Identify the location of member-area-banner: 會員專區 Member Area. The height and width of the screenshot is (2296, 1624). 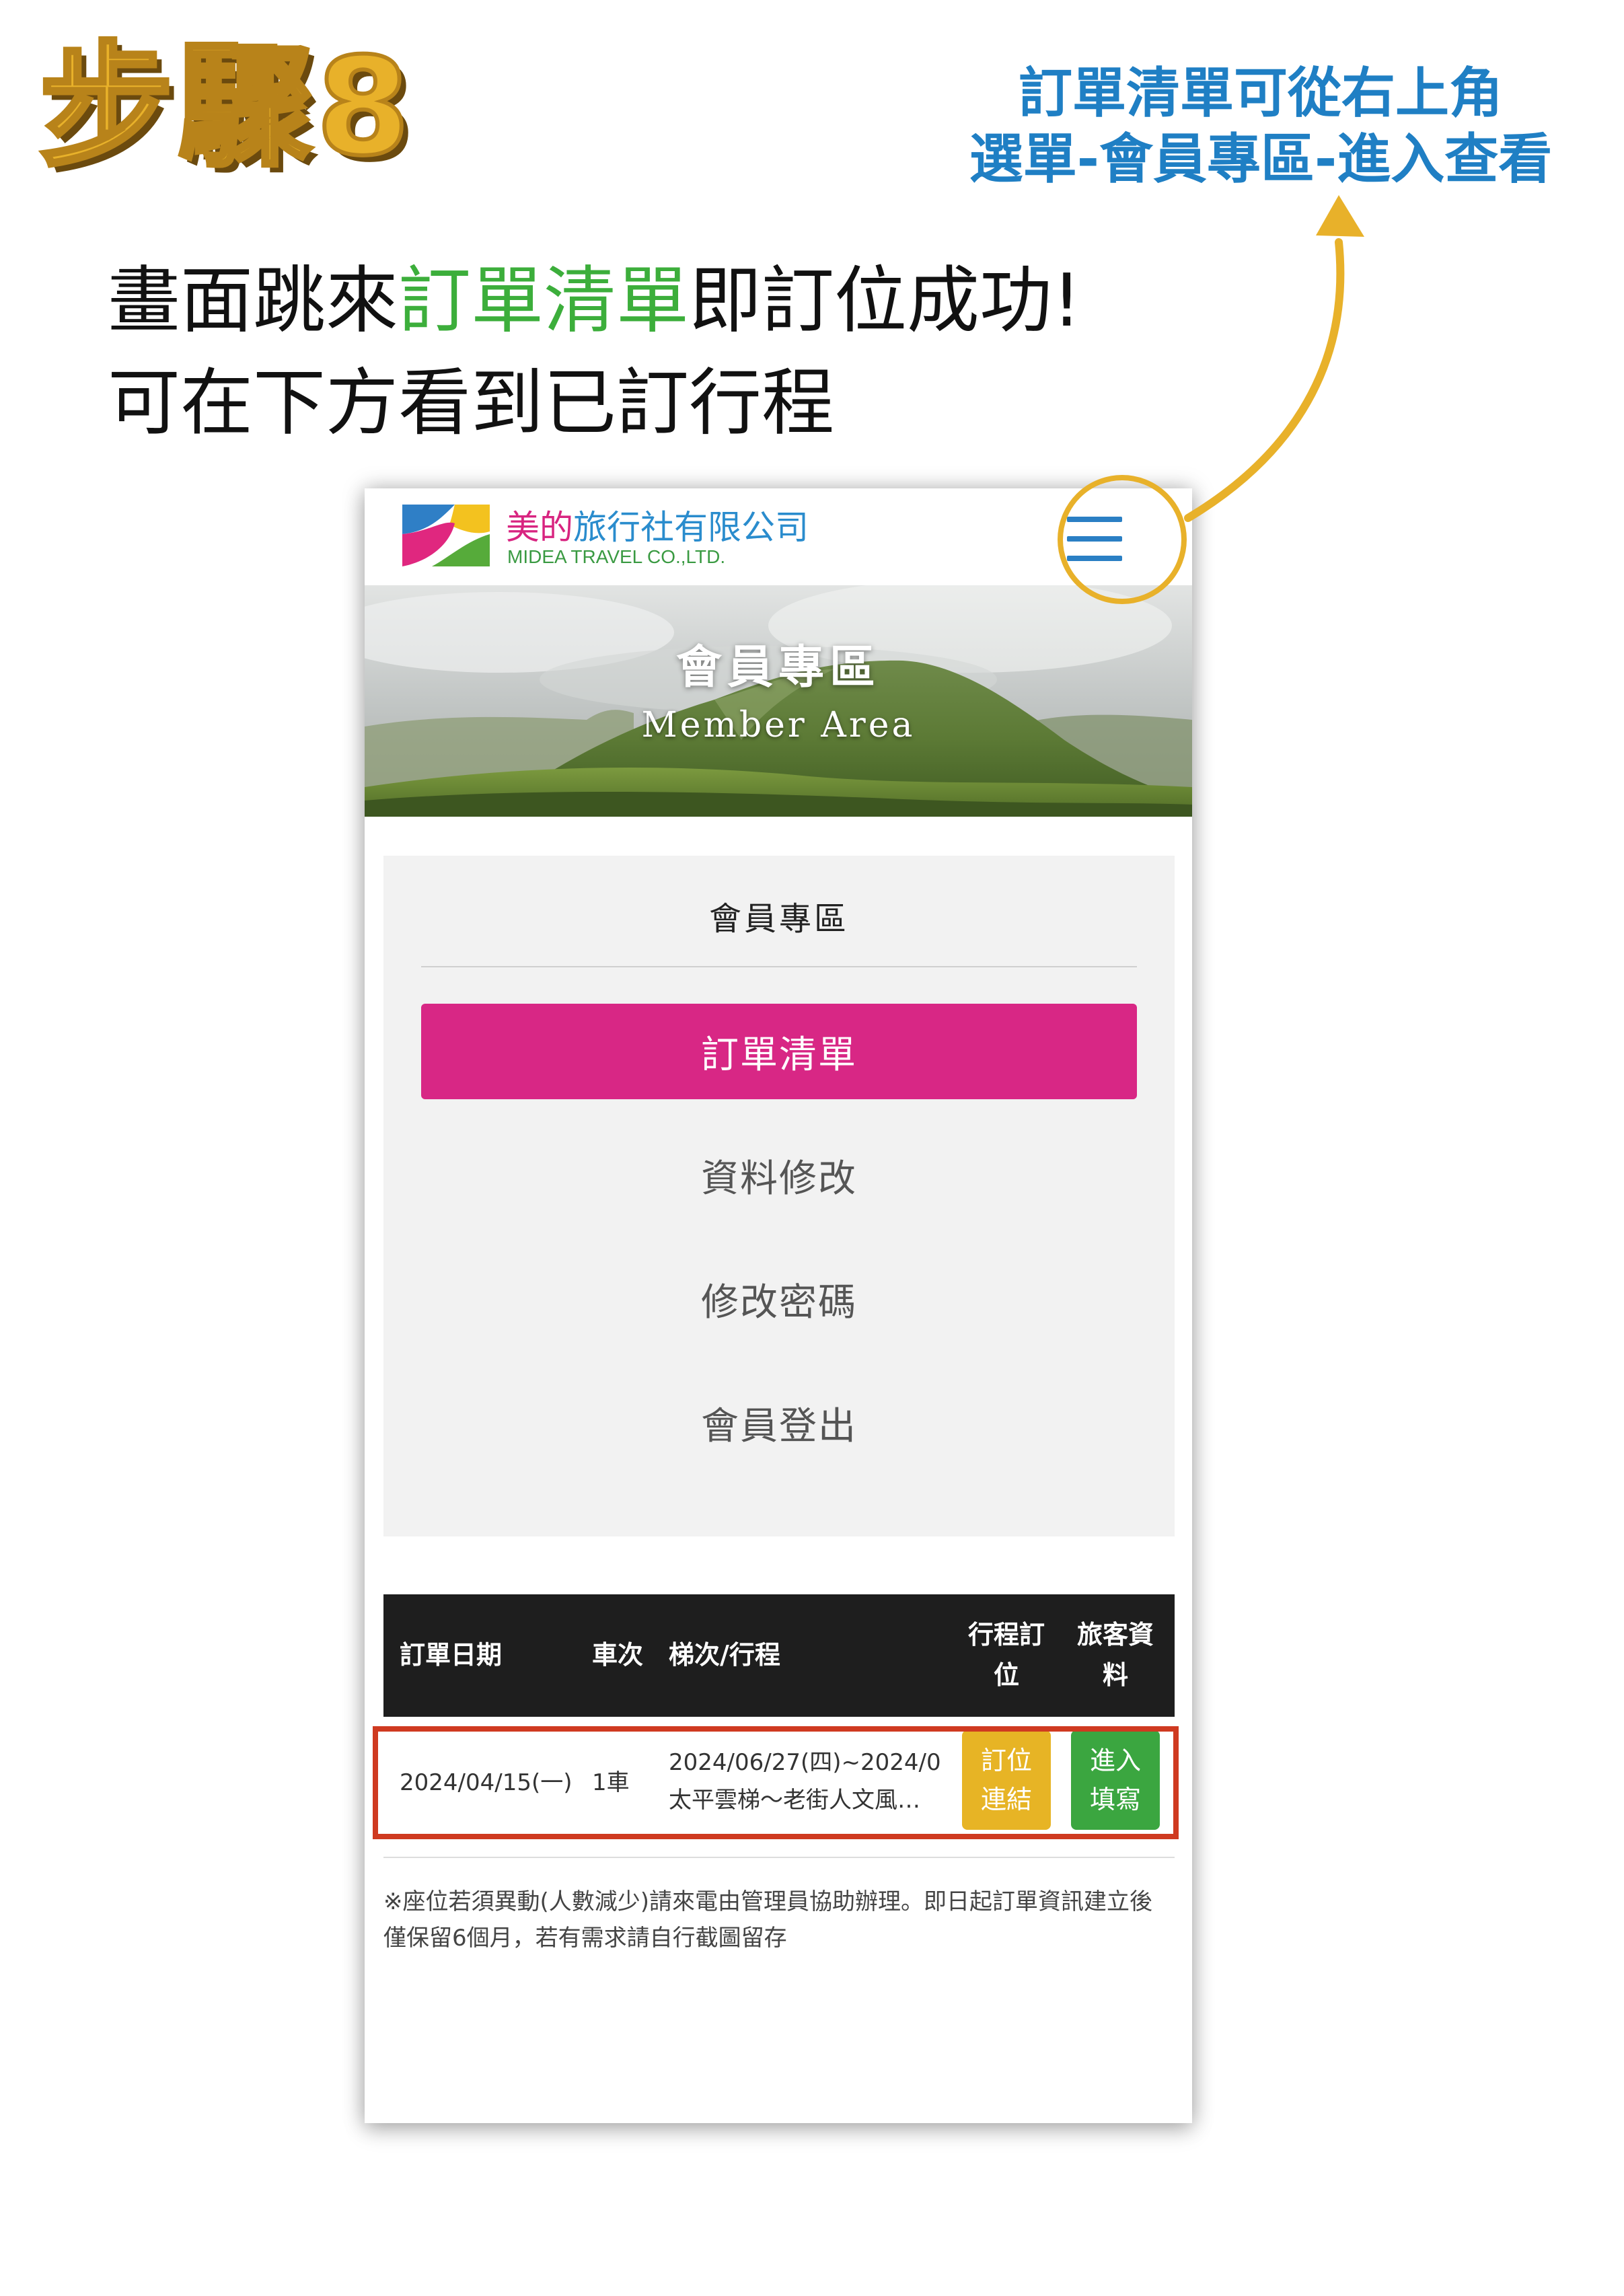
(778, 701).